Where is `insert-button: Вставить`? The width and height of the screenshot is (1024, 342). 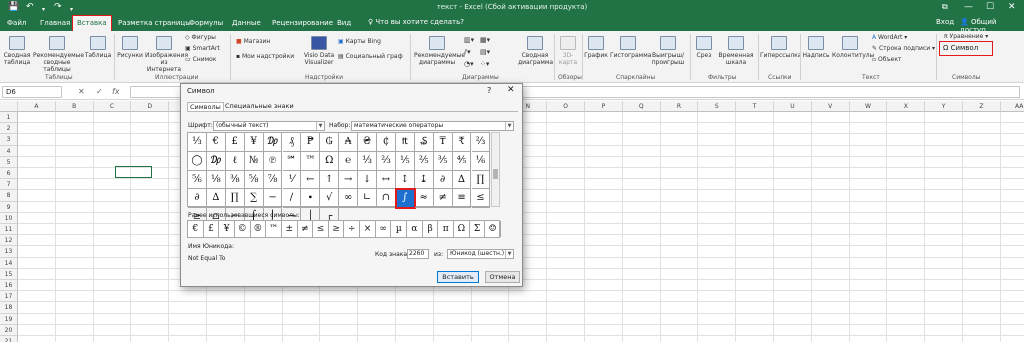 insert-button: Вставить is located at coordinates (458, 277).